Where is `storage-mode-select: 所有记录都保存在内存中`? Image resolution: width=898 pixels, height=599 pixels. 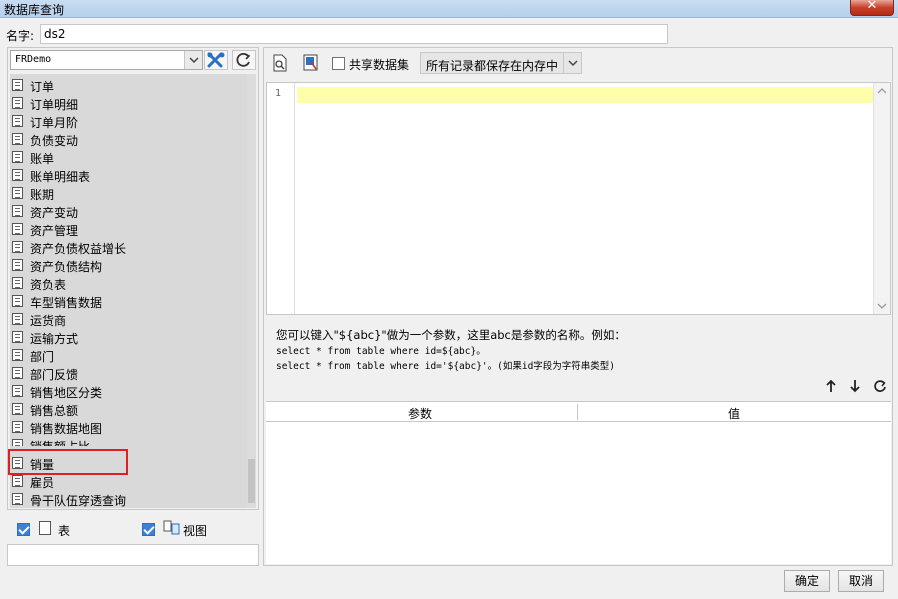
storage-mode-select: 所有记录都保存在内存中 is located at coordinates (501, 63).